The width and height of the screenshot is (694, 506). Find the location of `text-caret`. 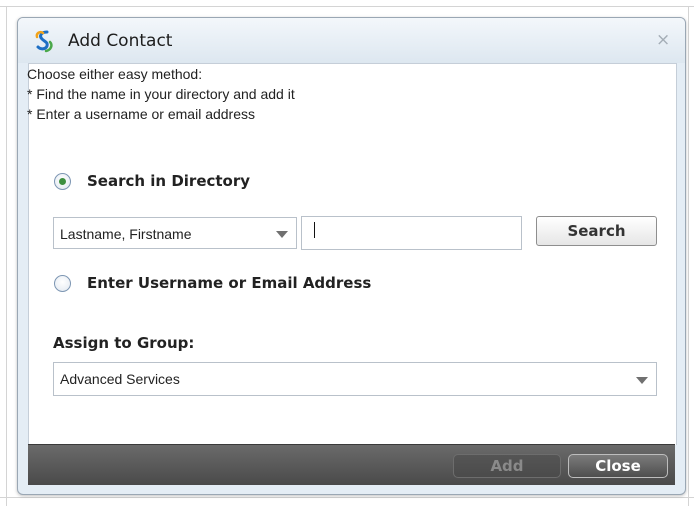

text-caret is located at coordinates (314, 230).